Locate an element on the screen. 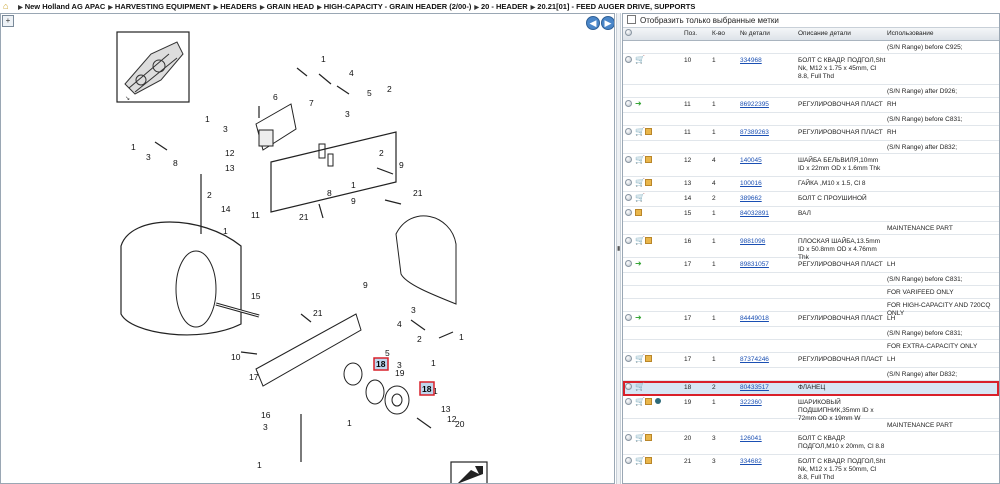 This screenshot has height=484, width=1000. table-row: 🛒 13 4 100016 ГАЙКА ,M10 x 1.5, Cl 8 is located at coordinates (811, 184).